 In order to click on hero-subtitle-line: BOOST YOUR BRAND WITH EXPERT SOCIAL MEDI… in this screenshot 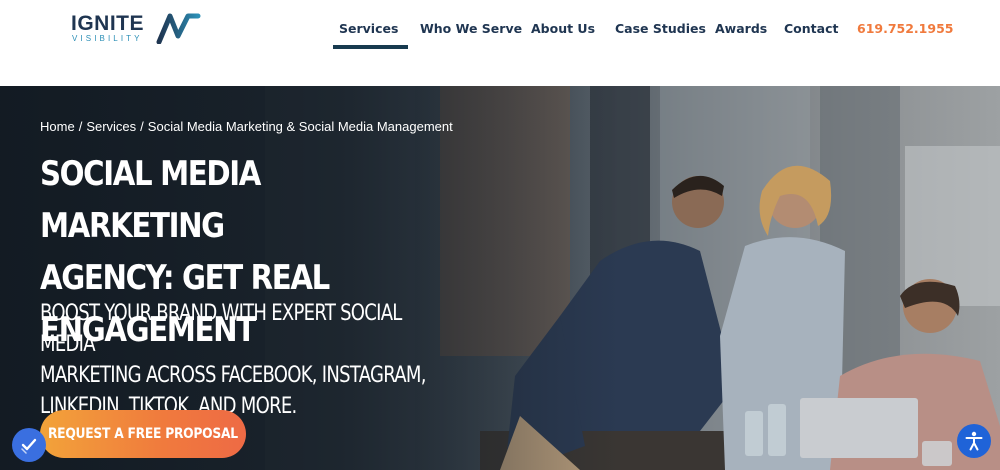, I will do `click(221, 329)`.